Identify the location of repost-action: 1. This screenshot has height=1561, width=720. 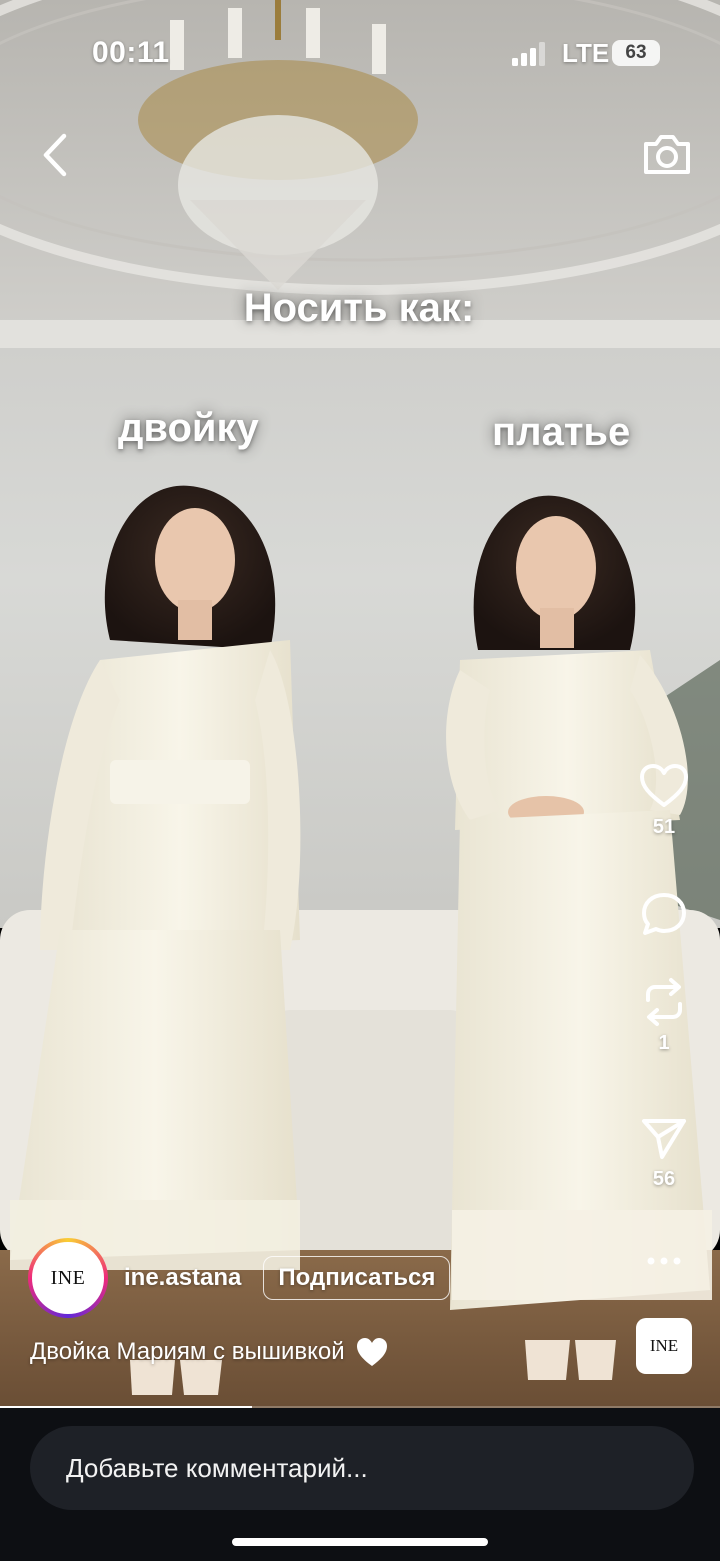
(664, 1014).